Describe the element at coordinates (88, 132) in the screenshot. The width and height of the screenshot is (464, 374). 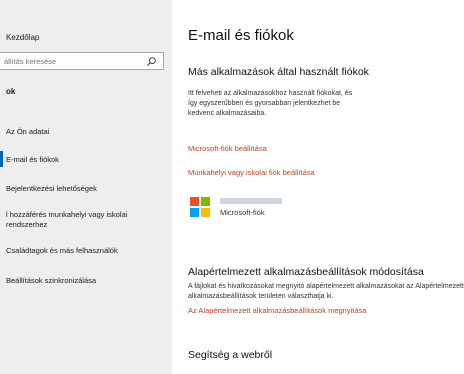
I see `sidebar-item-your-info: Az Ön adatai` at that location.